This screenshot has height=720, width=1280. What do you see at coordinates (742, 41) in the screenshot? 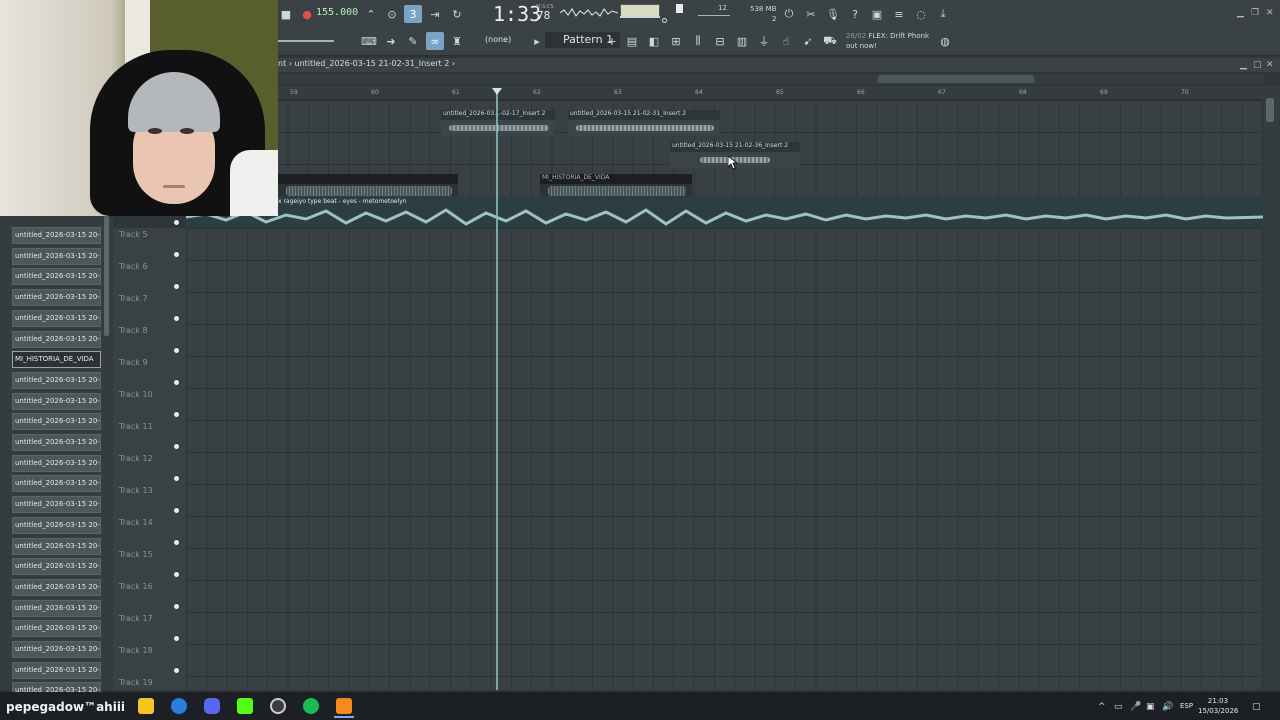
I see `plugin-icon: ▥` at bounding box center [742, 41].